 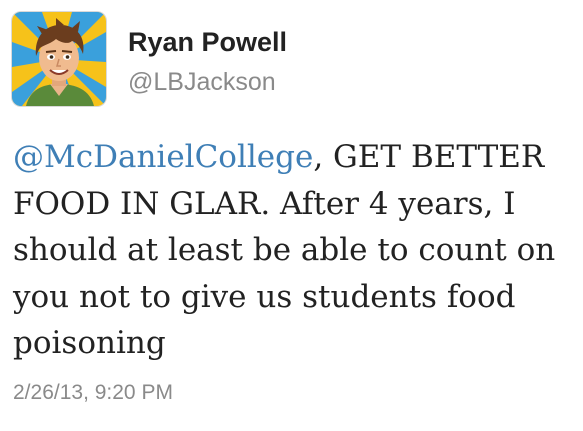 I want to click on user-block: Ryan Powell @LBJackson, so click(x=207, y=62).